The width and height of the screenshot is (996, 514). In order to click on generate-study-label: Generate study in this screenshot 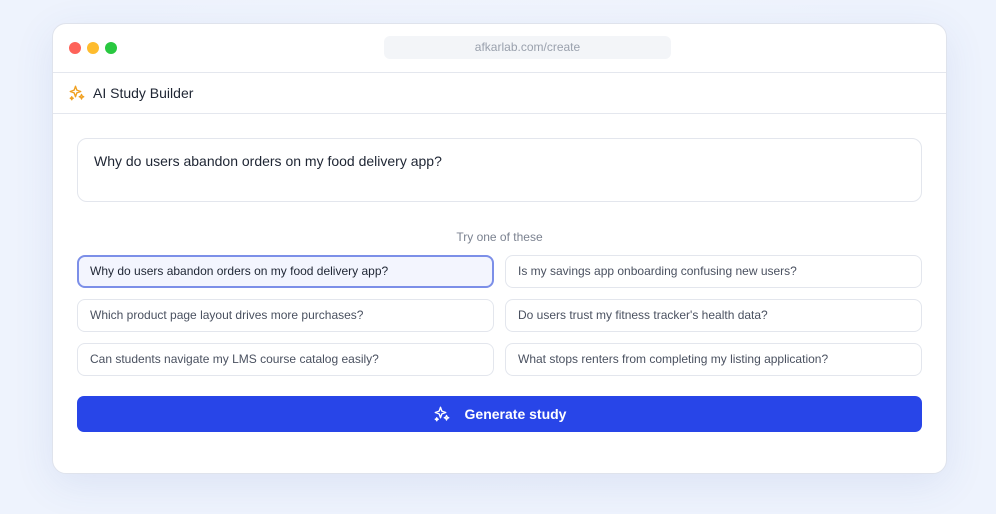, I will do `click(515, 414)`.